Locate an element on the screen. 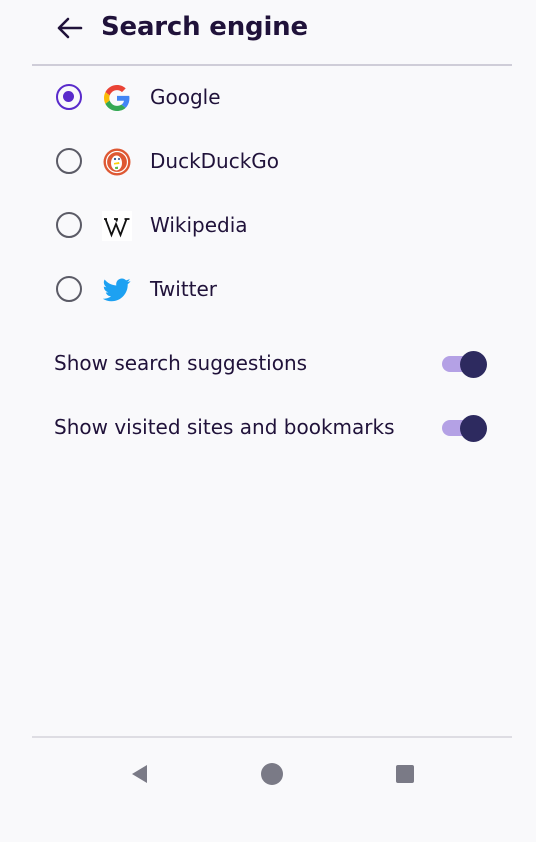 This screenshot has width=536, height=842. back-button is located at coordinates (69, 28).